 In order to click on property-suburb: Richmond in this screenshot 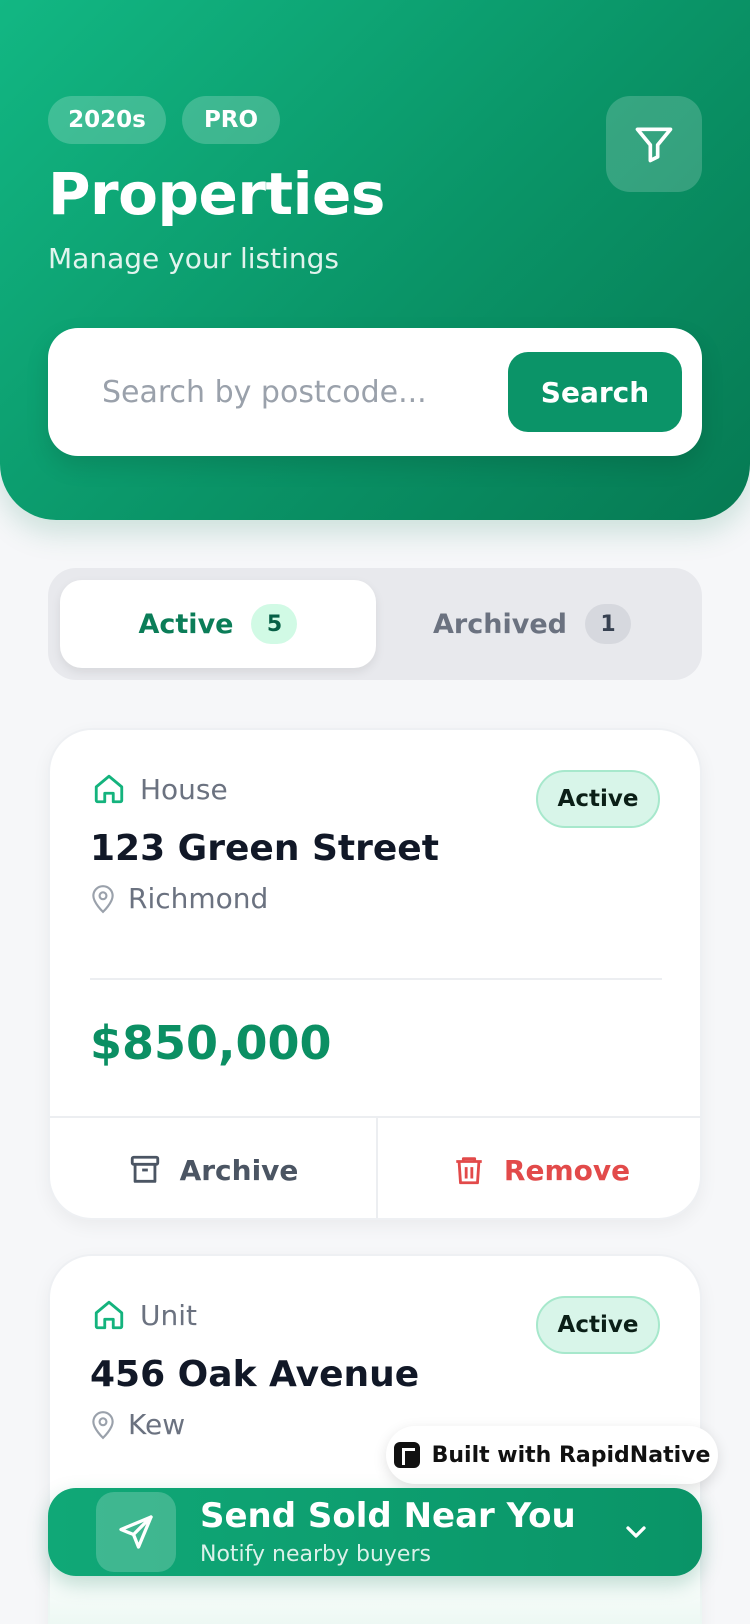, I will do `click(179, 898)`.